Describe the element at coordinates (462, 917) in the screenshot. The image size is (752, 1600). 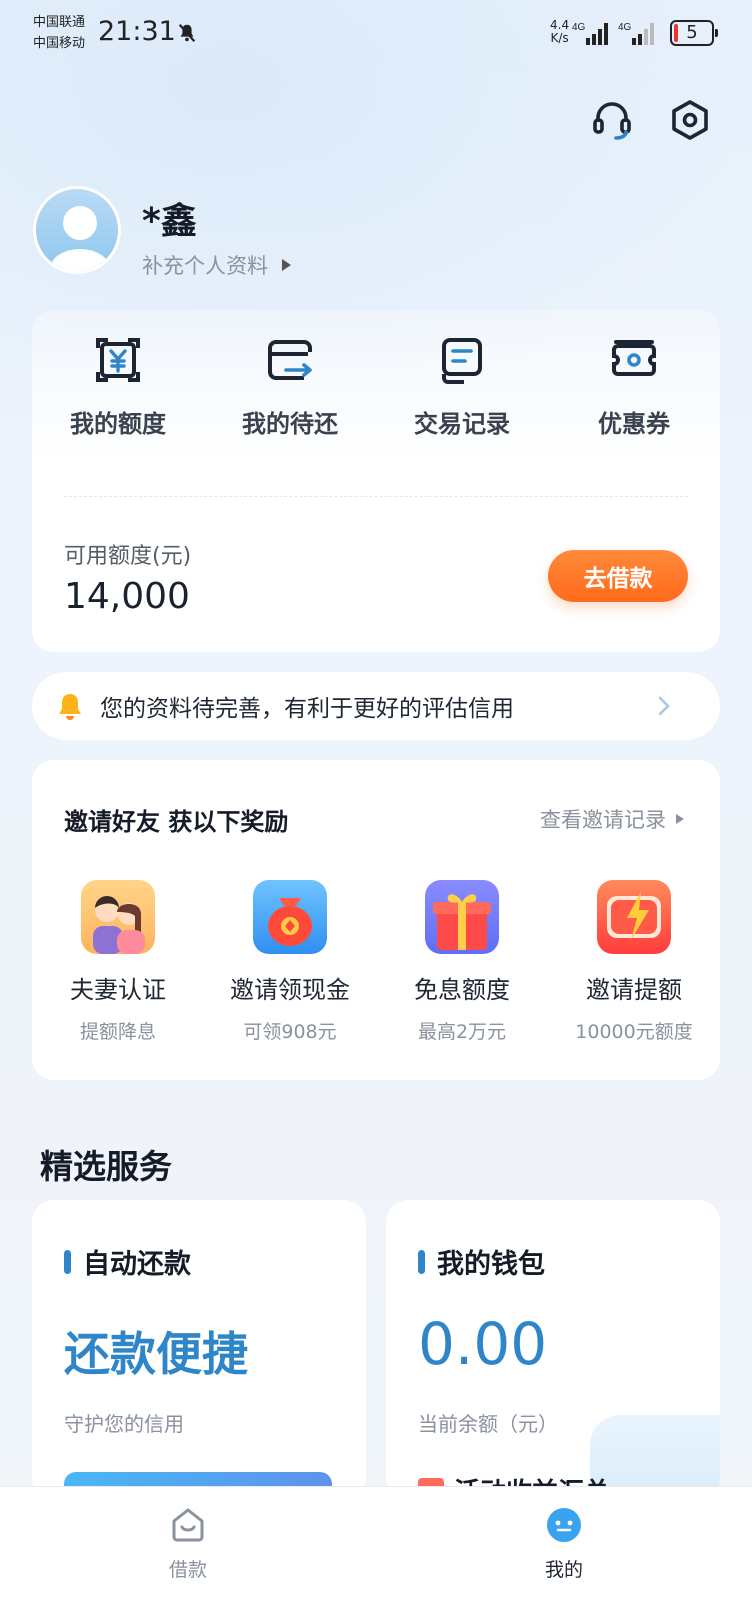
I see `gift-box-icon` at that location.